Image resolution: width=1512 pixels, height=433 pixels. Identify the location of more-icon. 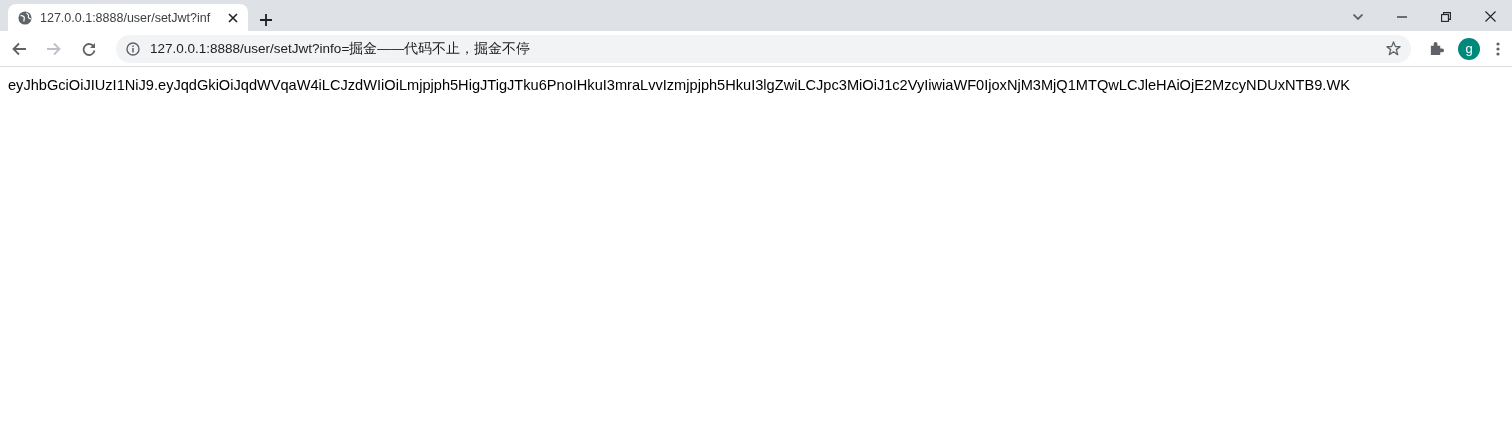
(1498, 48).